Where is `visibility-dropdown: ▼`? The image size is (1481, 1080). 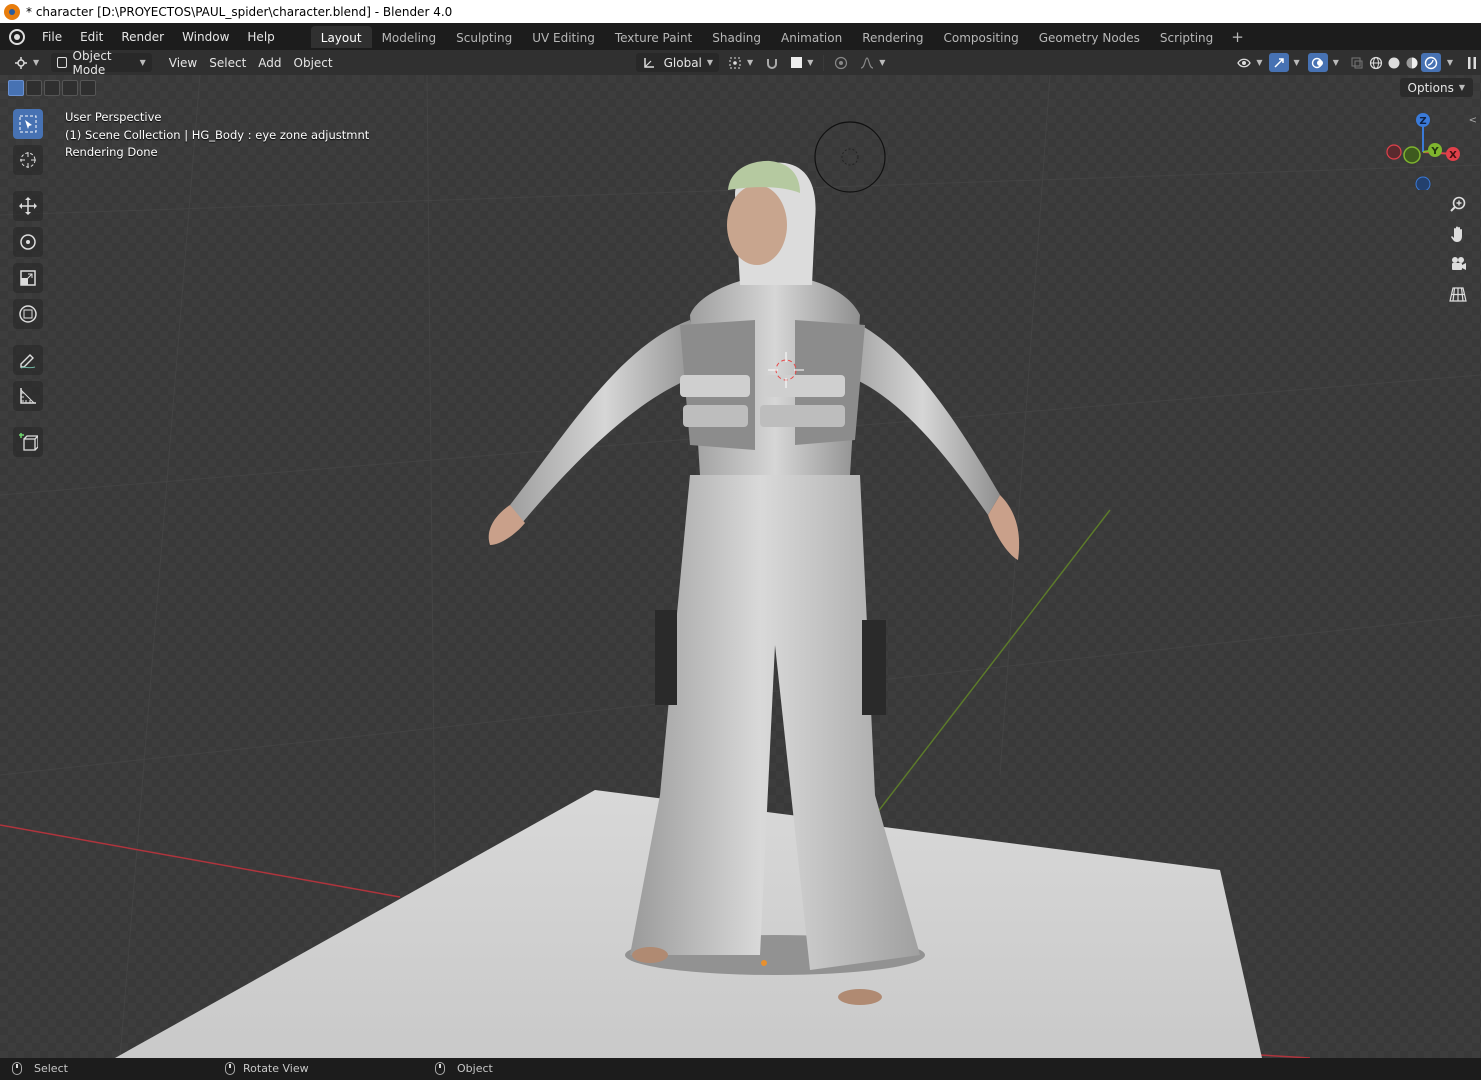
visibility-dropdown: ▼ is located at coordinates (1249, 62).